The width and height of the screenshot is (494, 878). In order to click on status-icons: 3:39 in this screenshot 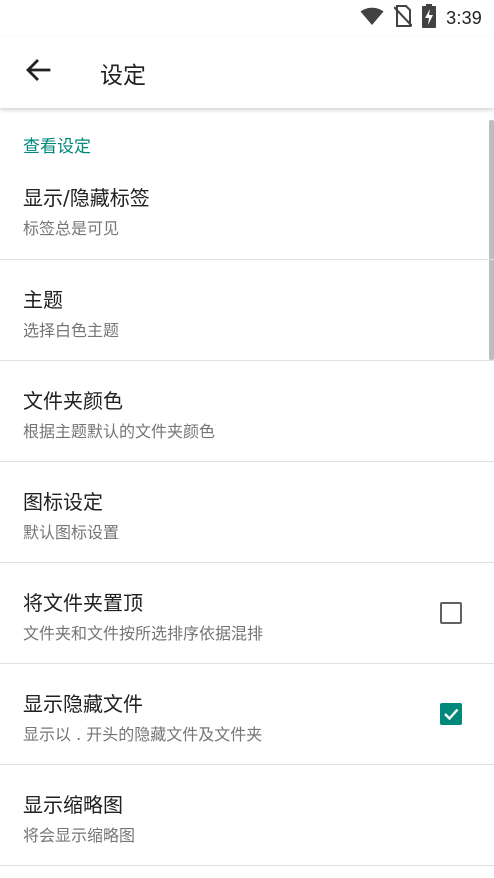, I will do `click(421, 18)`.